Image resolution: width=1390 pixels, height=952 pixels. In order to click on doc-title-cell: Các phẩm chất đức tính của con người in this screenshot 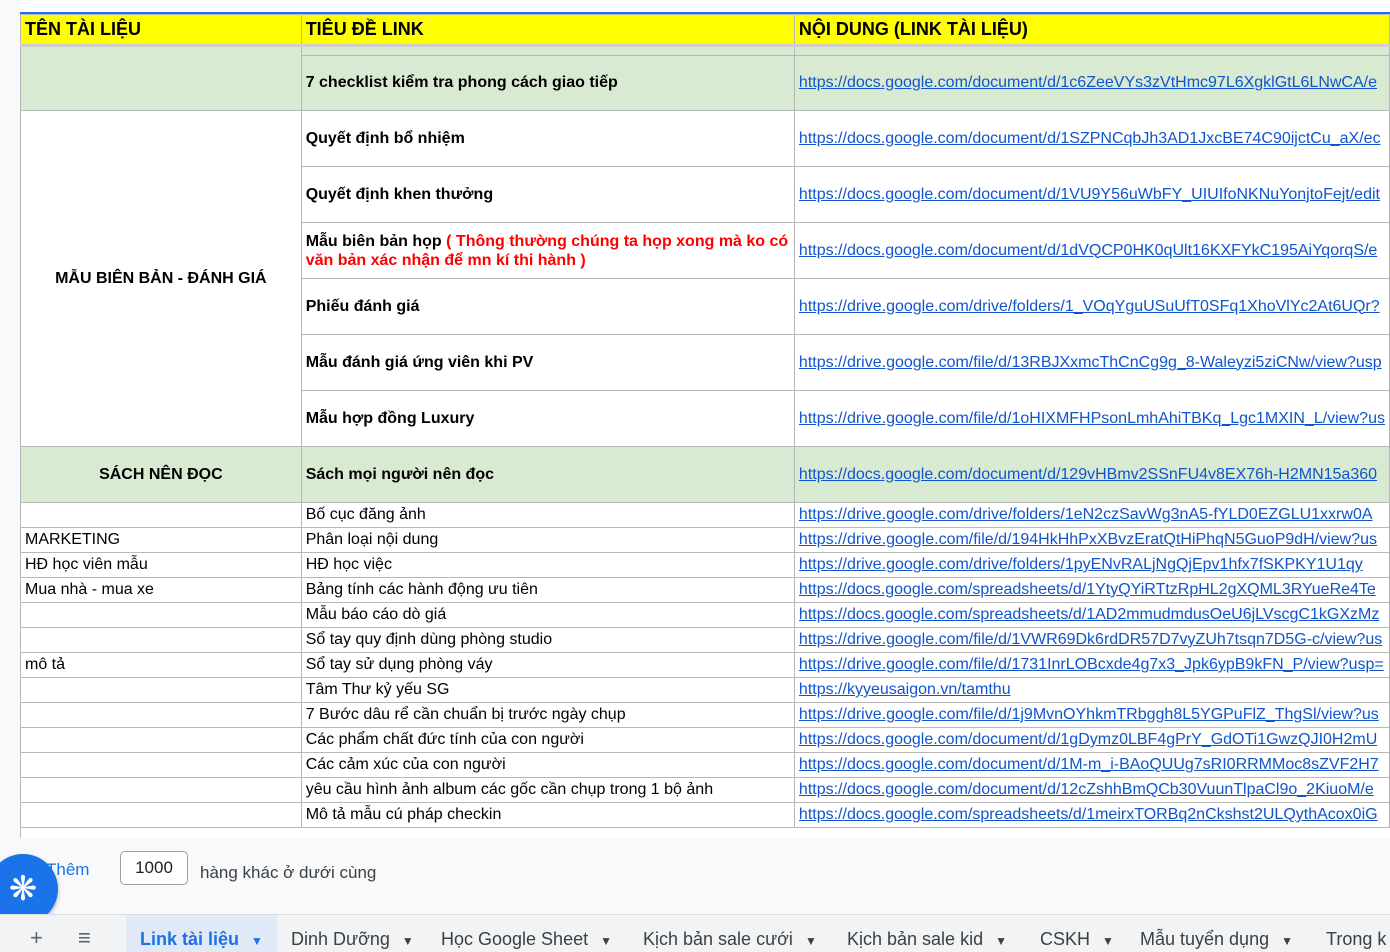, I will do `click(547, 740)`.